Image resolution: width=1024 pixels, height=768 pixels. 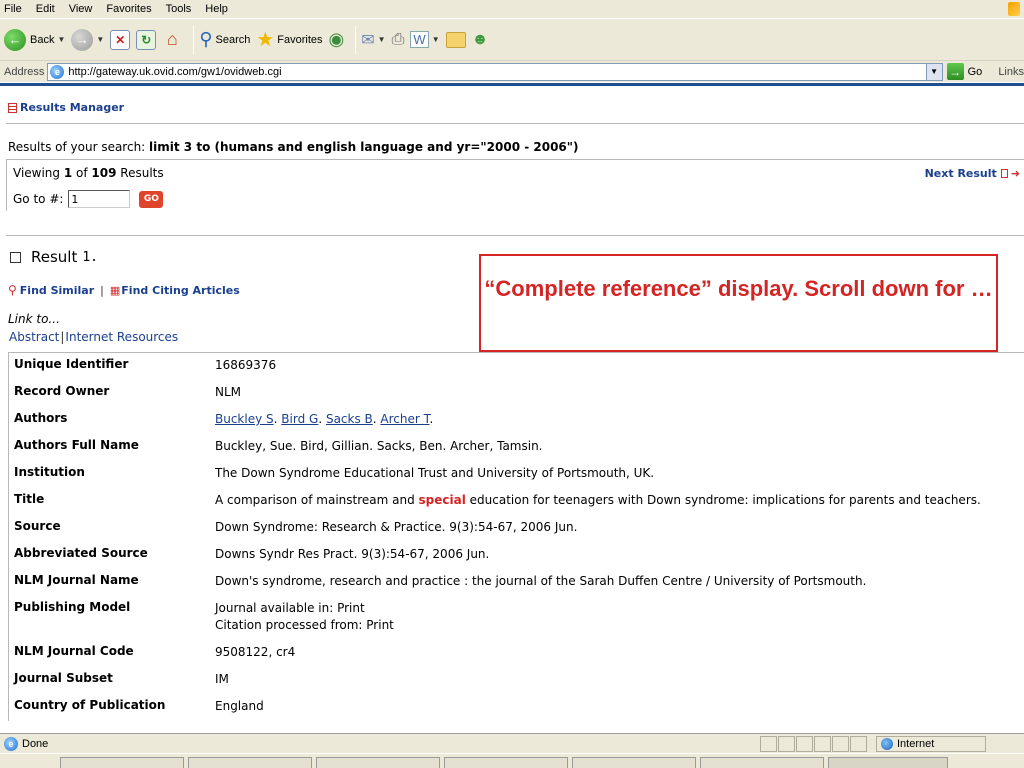 I want to click on status-text: e Done, so click(x=380, y=743).